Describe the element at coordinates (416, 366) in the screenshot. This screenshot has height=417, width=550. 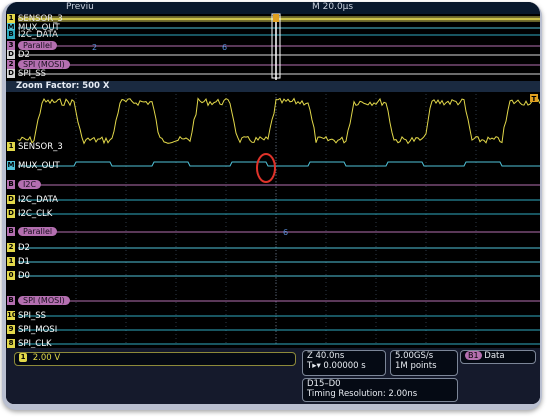
I see `record-length: 1M points` at that location.